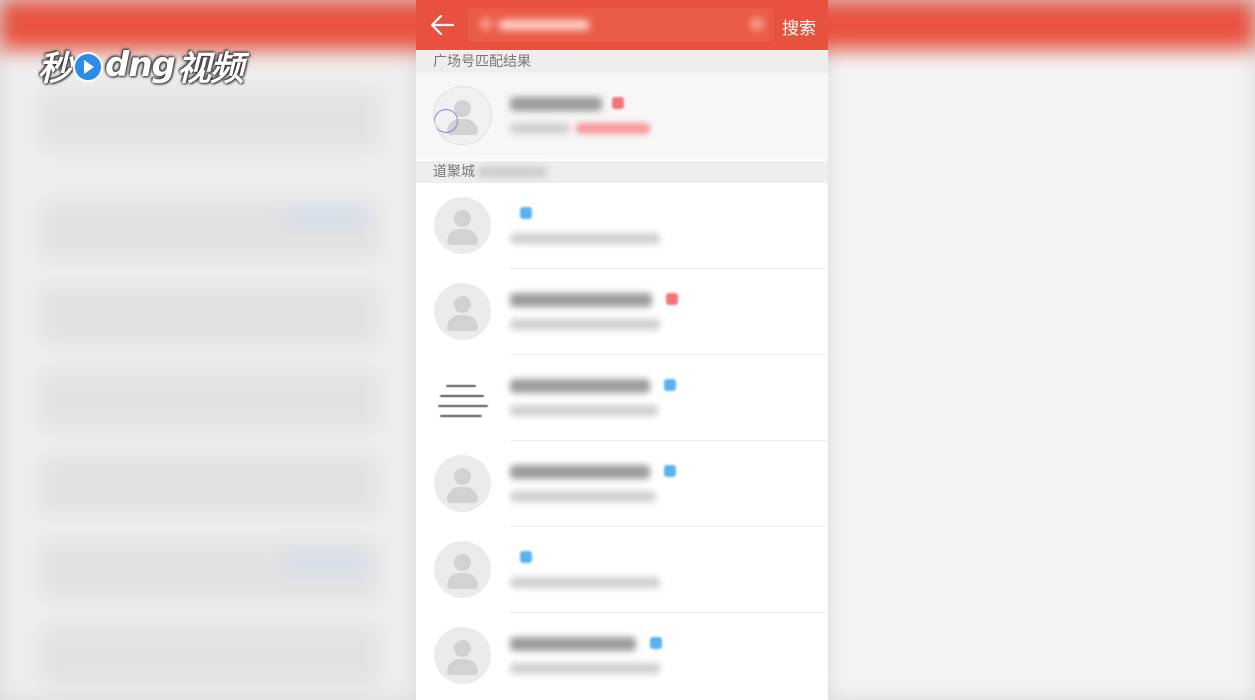 This screenshot has width=1255, height=700. Describe the element at coordinates (446, 121) in the screenshot. I see `loading-spinner-icon` at that location.